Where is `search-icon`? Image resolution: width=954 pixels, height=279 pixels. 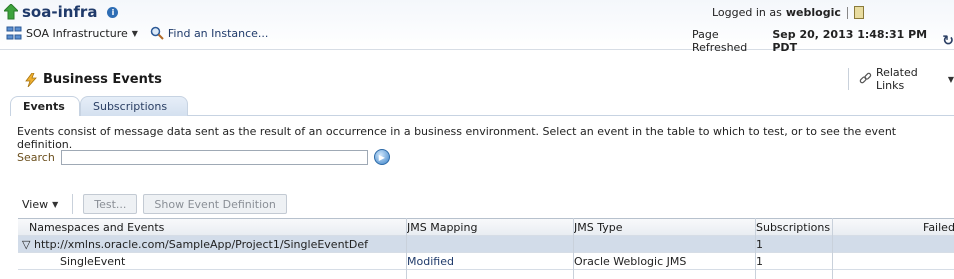 search-icon is located at coordinates (157, 33).